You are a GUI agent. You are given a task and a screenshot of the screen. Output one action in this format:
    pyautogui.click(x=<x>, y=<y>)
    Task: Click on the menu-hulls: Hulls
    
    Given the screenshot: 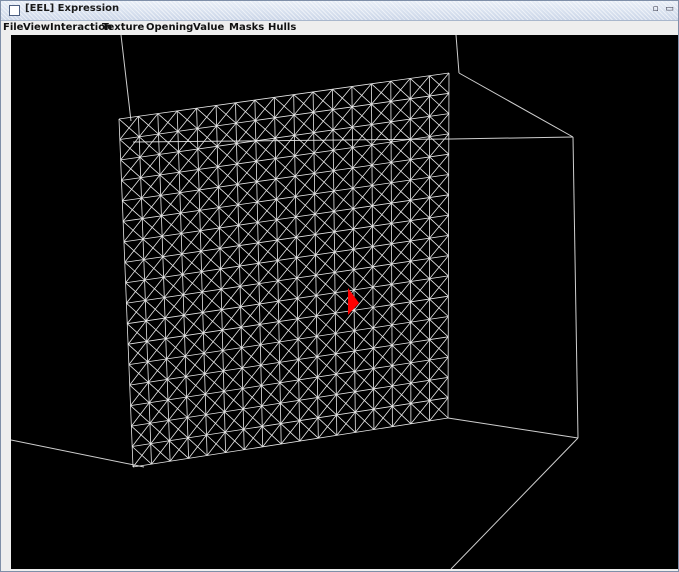 What is the action you would take?
    pyautogui.click(x=282, y=27)
    